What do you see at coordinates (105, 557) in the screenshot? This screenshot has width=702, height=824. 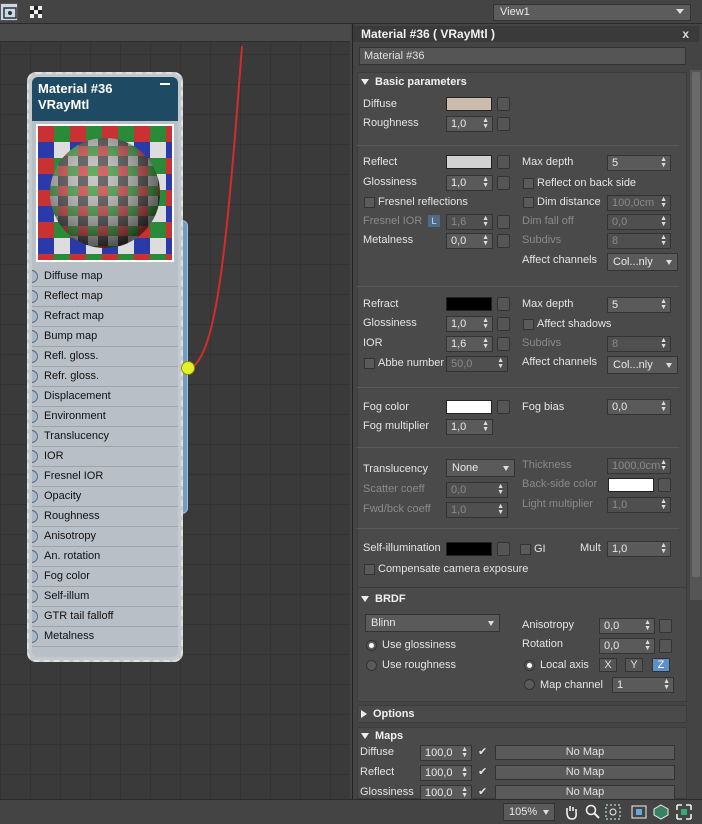 I see `node-slot: An. rotation` at bounding box center [105, 557].